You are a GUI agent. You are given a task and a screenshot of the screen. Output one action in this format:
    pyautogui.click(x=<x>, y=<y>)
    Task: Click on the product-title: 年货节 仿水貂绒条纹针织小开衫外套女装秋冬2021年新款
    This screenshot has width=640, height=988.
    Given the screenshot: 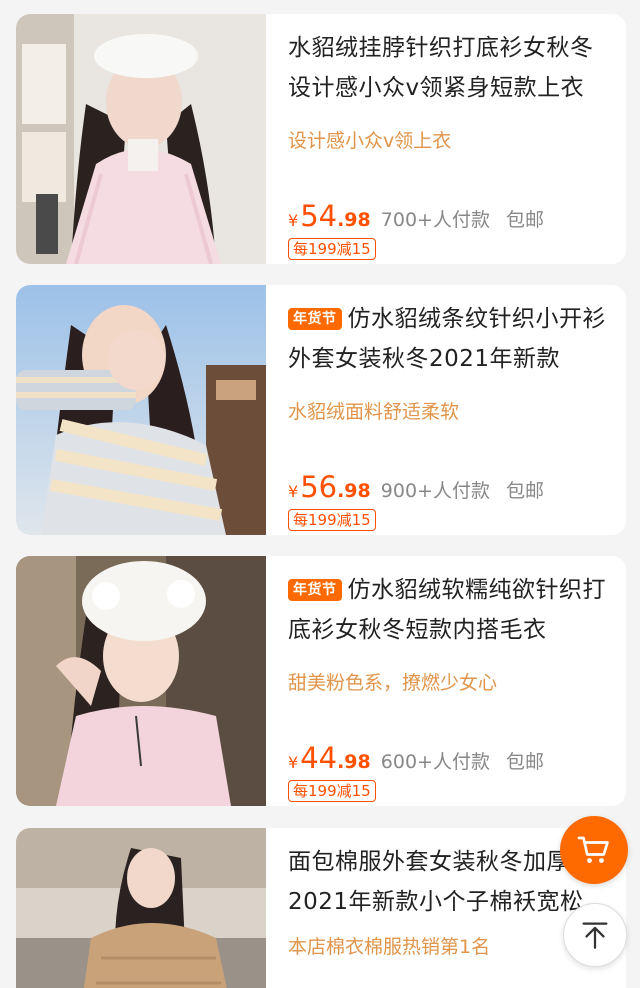 What is the action you would take?
    pyautogui.click(x=450, y=339)
    